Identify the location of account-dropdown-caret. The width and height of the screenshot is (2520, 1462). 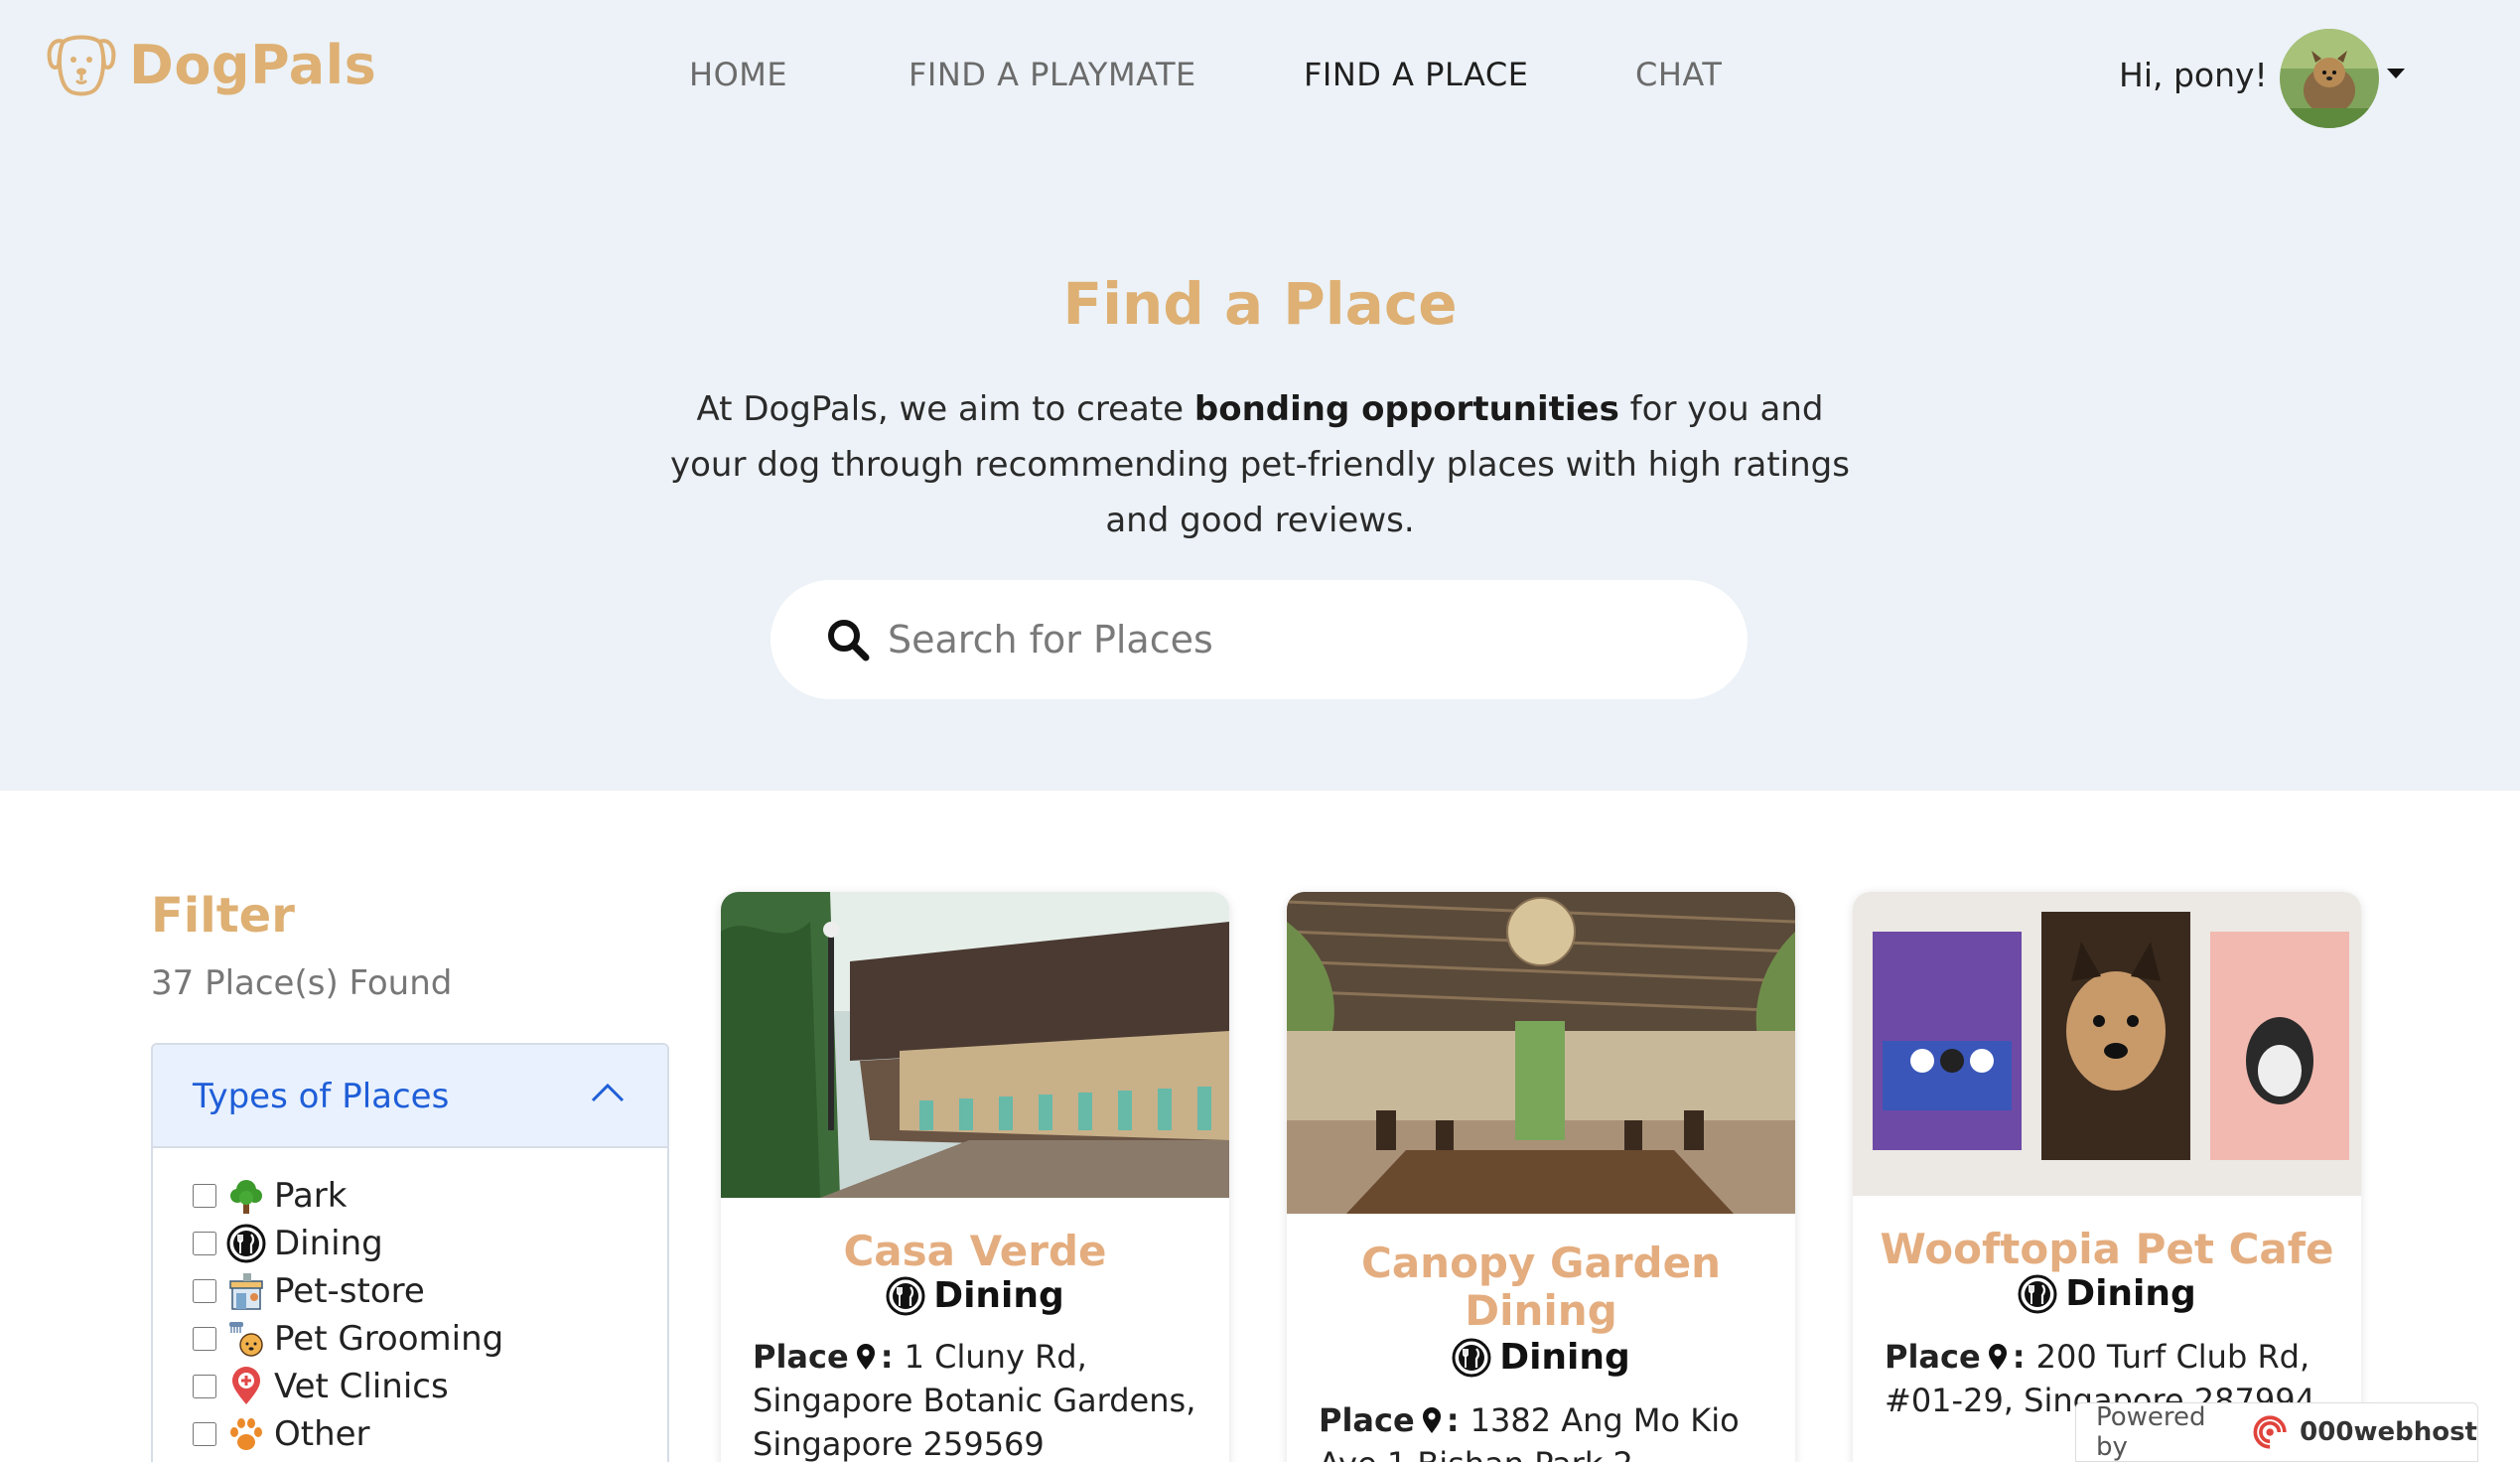
(2396, 73).